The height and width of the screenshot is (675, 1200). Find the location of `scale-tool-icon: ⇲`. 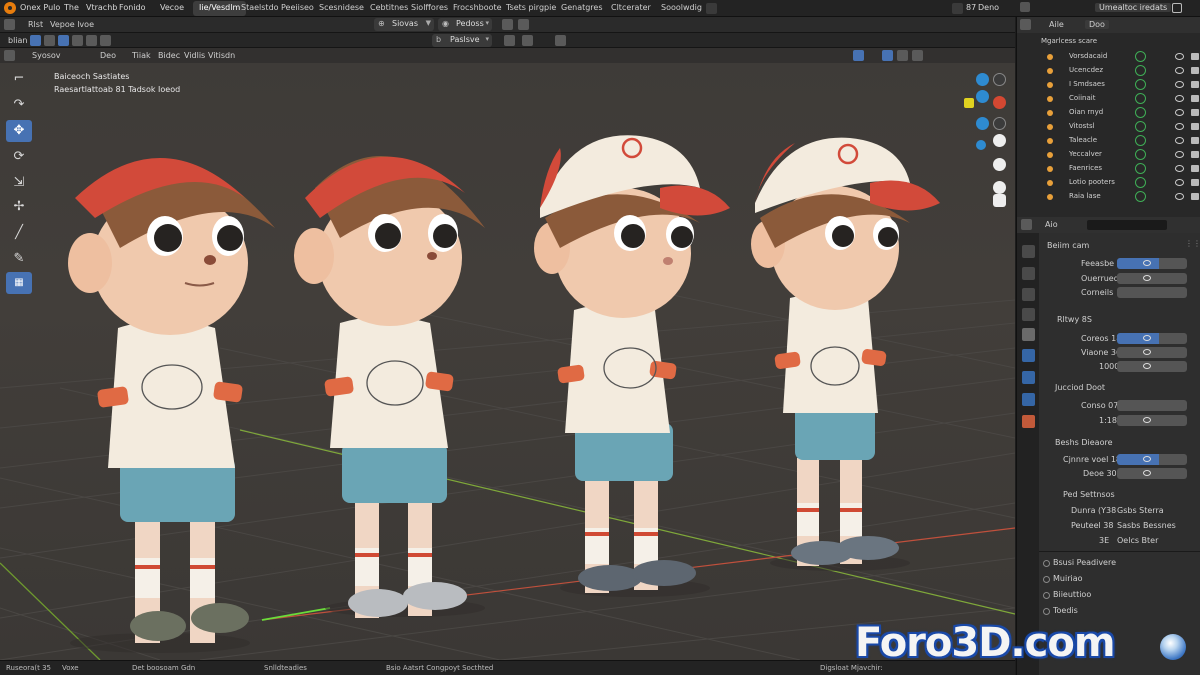

scale-tool-icon: ⇲ is located at coordinates (19, 183).